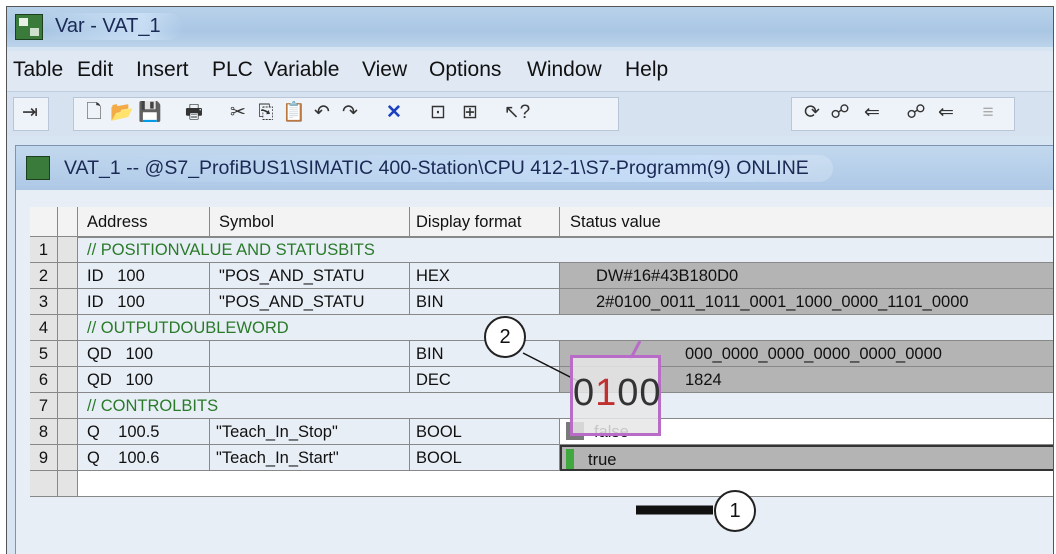  I want to click on zoom-digit: 0, so click(584, 393).